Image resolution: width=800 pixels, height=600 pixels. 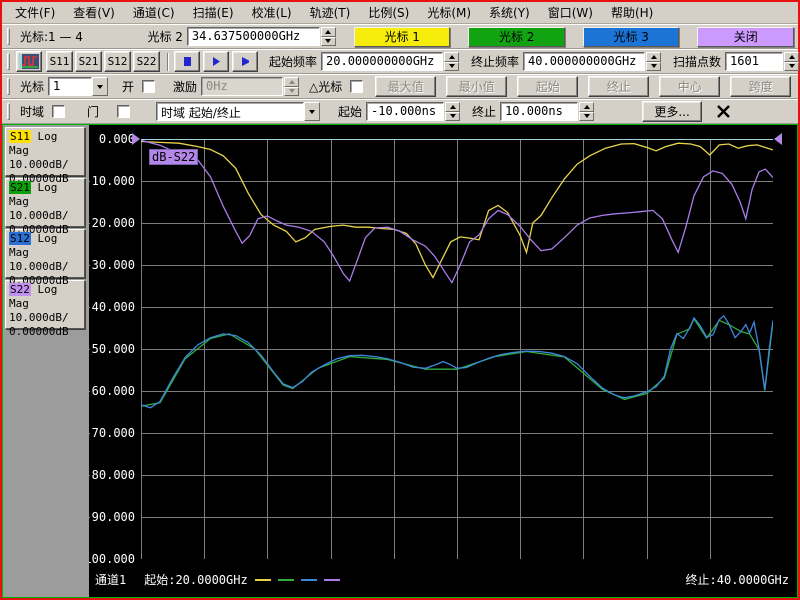 I want to click on sweep-points-spinner, so click(x=792, y=61).